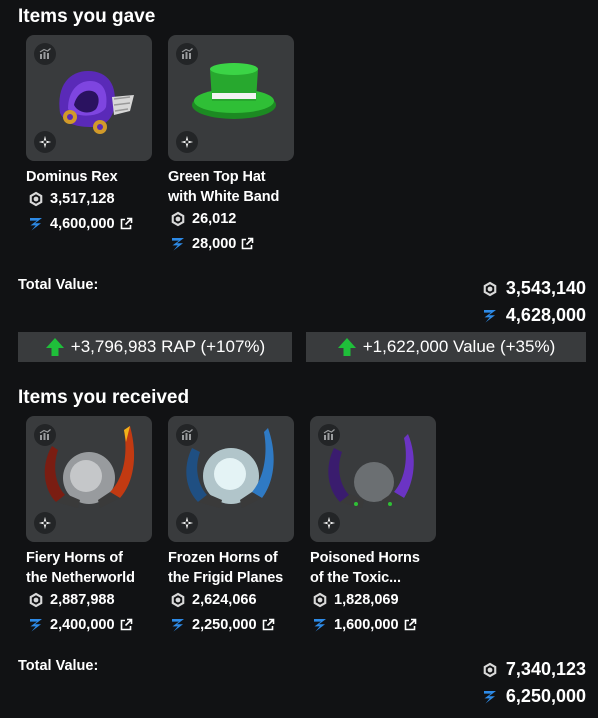  I want to click on gave-total-rap: 3,543,140, so click(534, 288).